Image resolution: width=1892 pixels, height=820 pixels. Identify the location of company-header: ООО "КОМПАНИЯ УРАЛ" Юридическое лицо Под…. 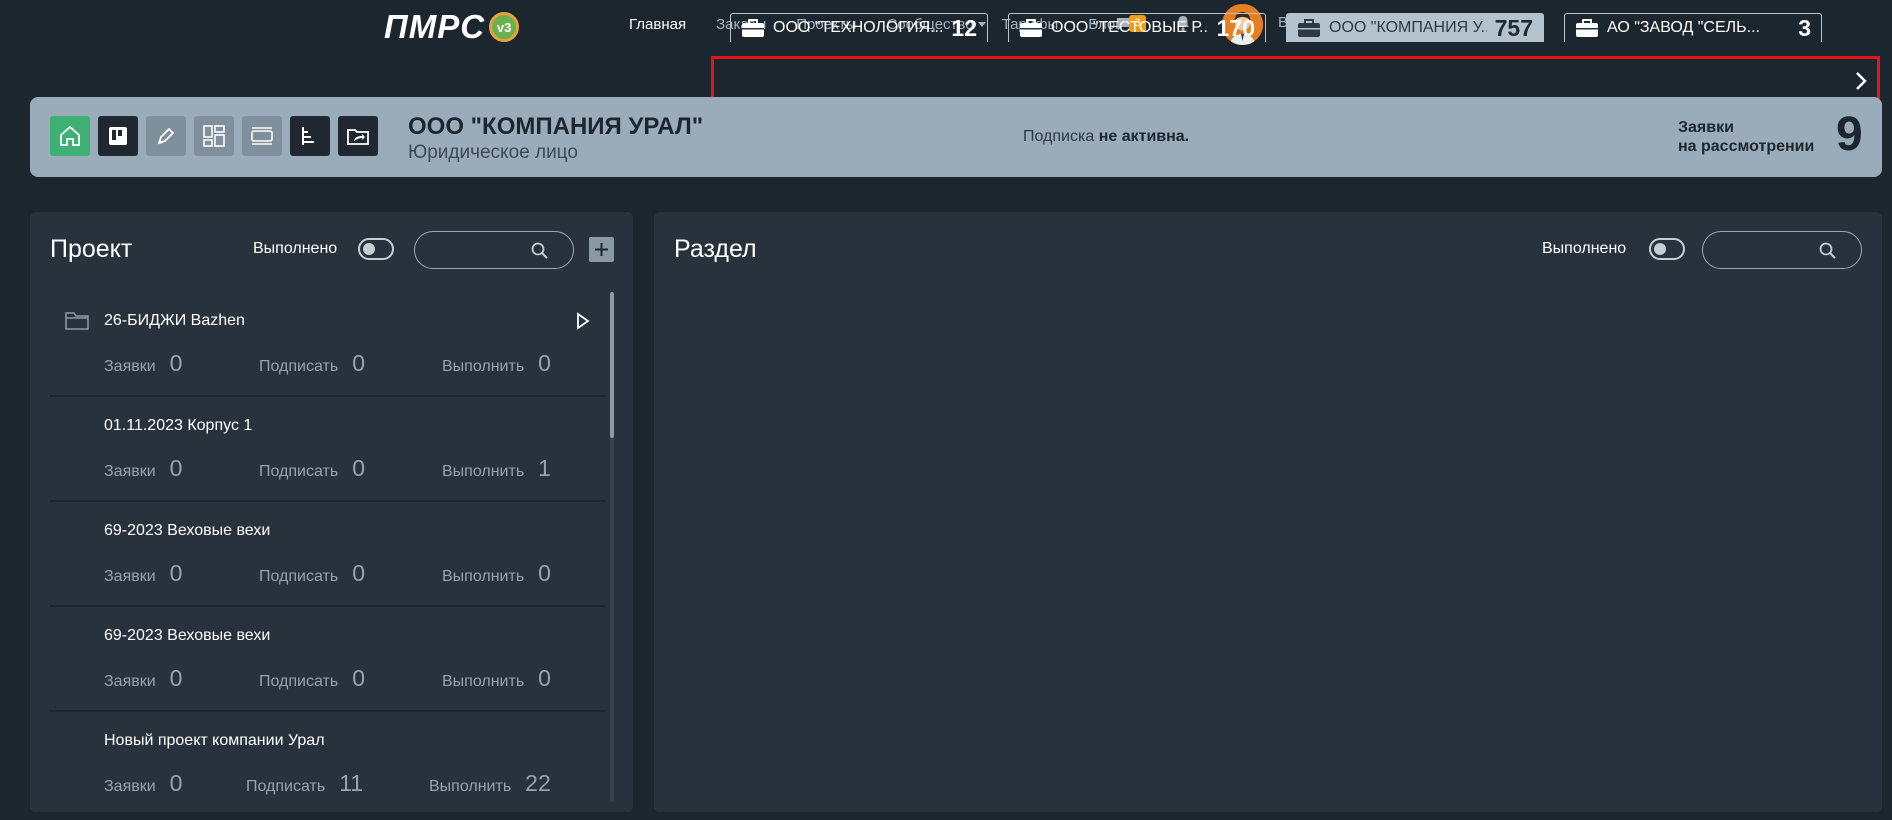
(956, 137).